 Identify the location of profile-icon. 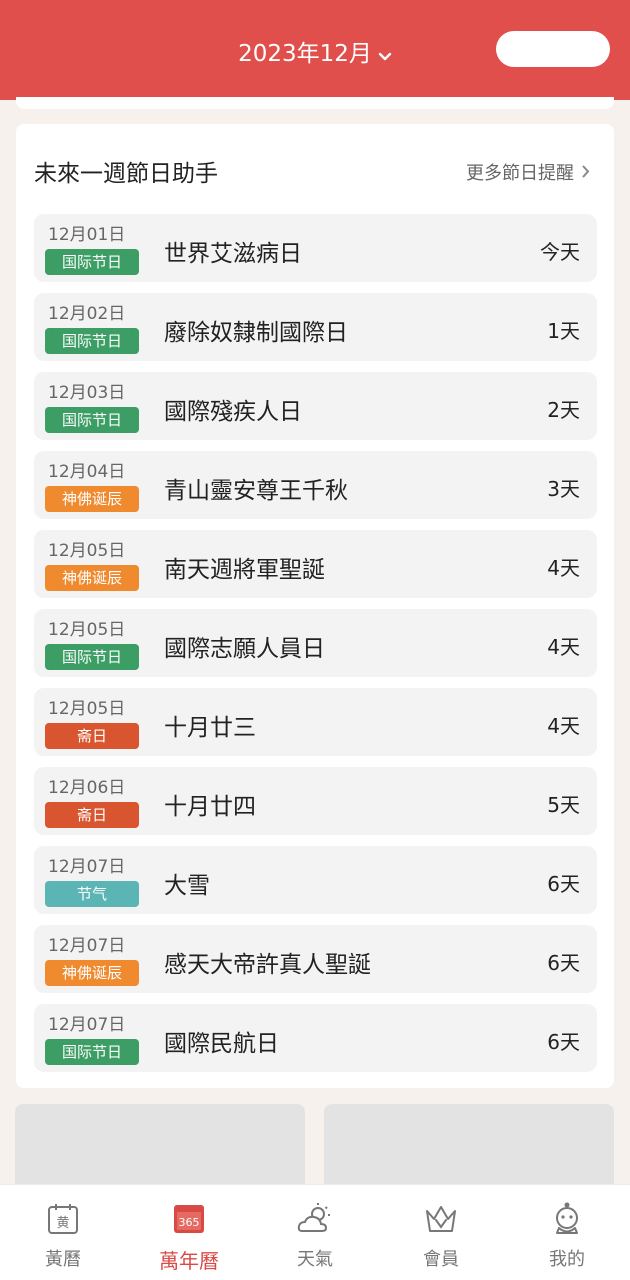
(567, 1219).